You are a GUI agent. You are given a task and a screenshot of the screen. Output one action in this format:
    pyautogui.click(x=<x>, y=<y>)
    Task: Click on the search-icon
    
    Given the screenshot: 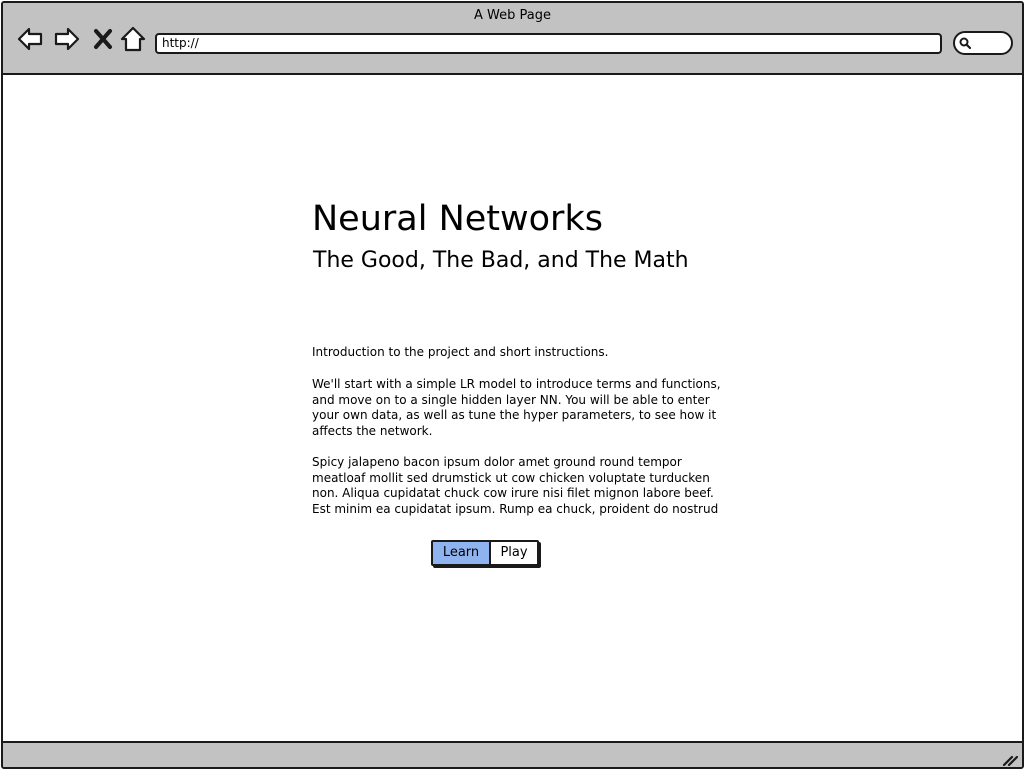 What is the action you would take?
    pyautogui.click(x=965, y=43)
    